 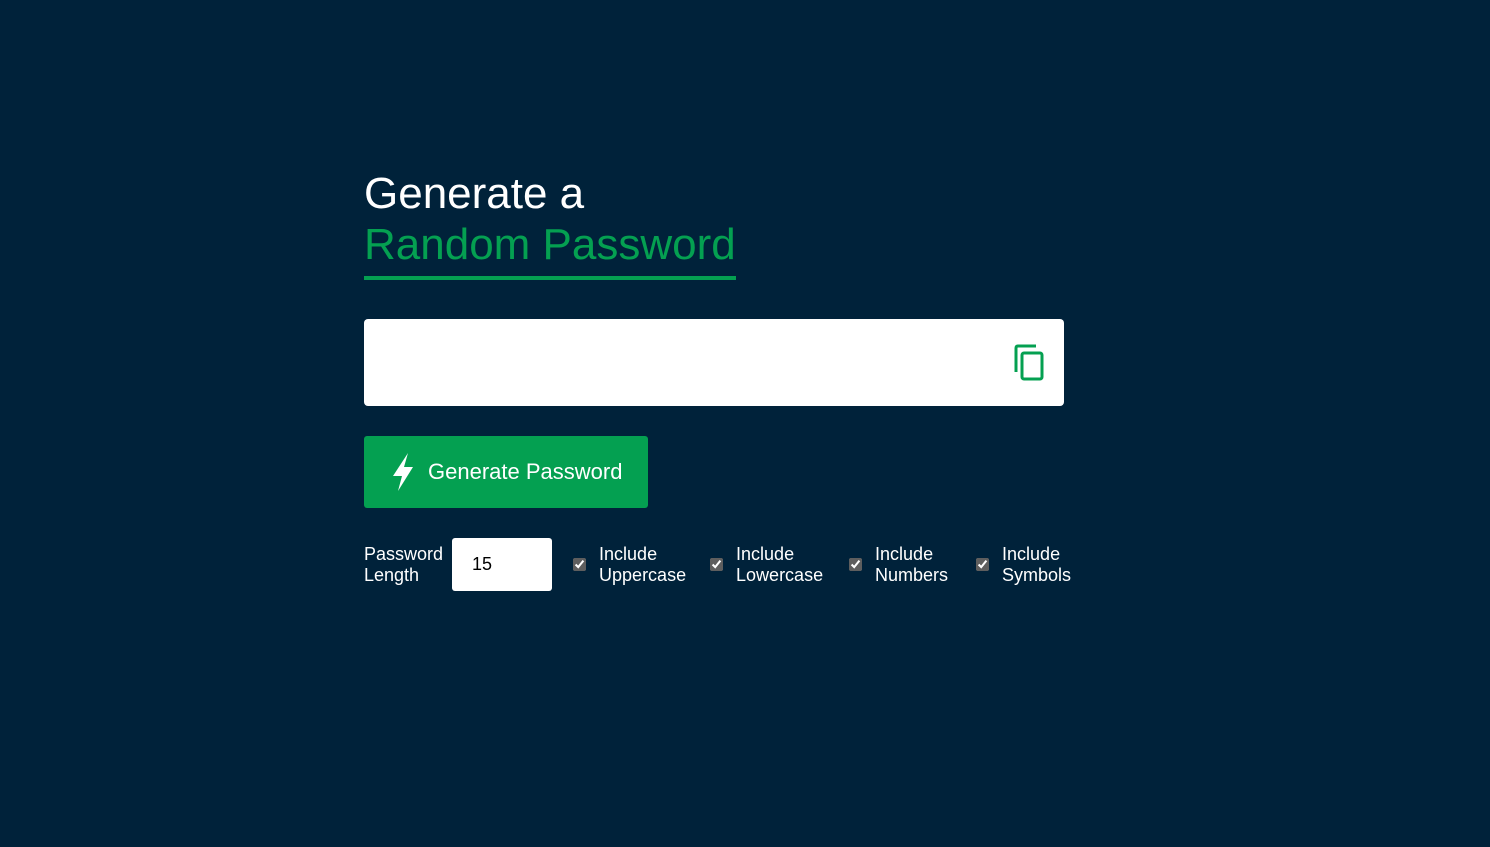 I want to click on numbers-checkbox, so click(x=856, y=564).